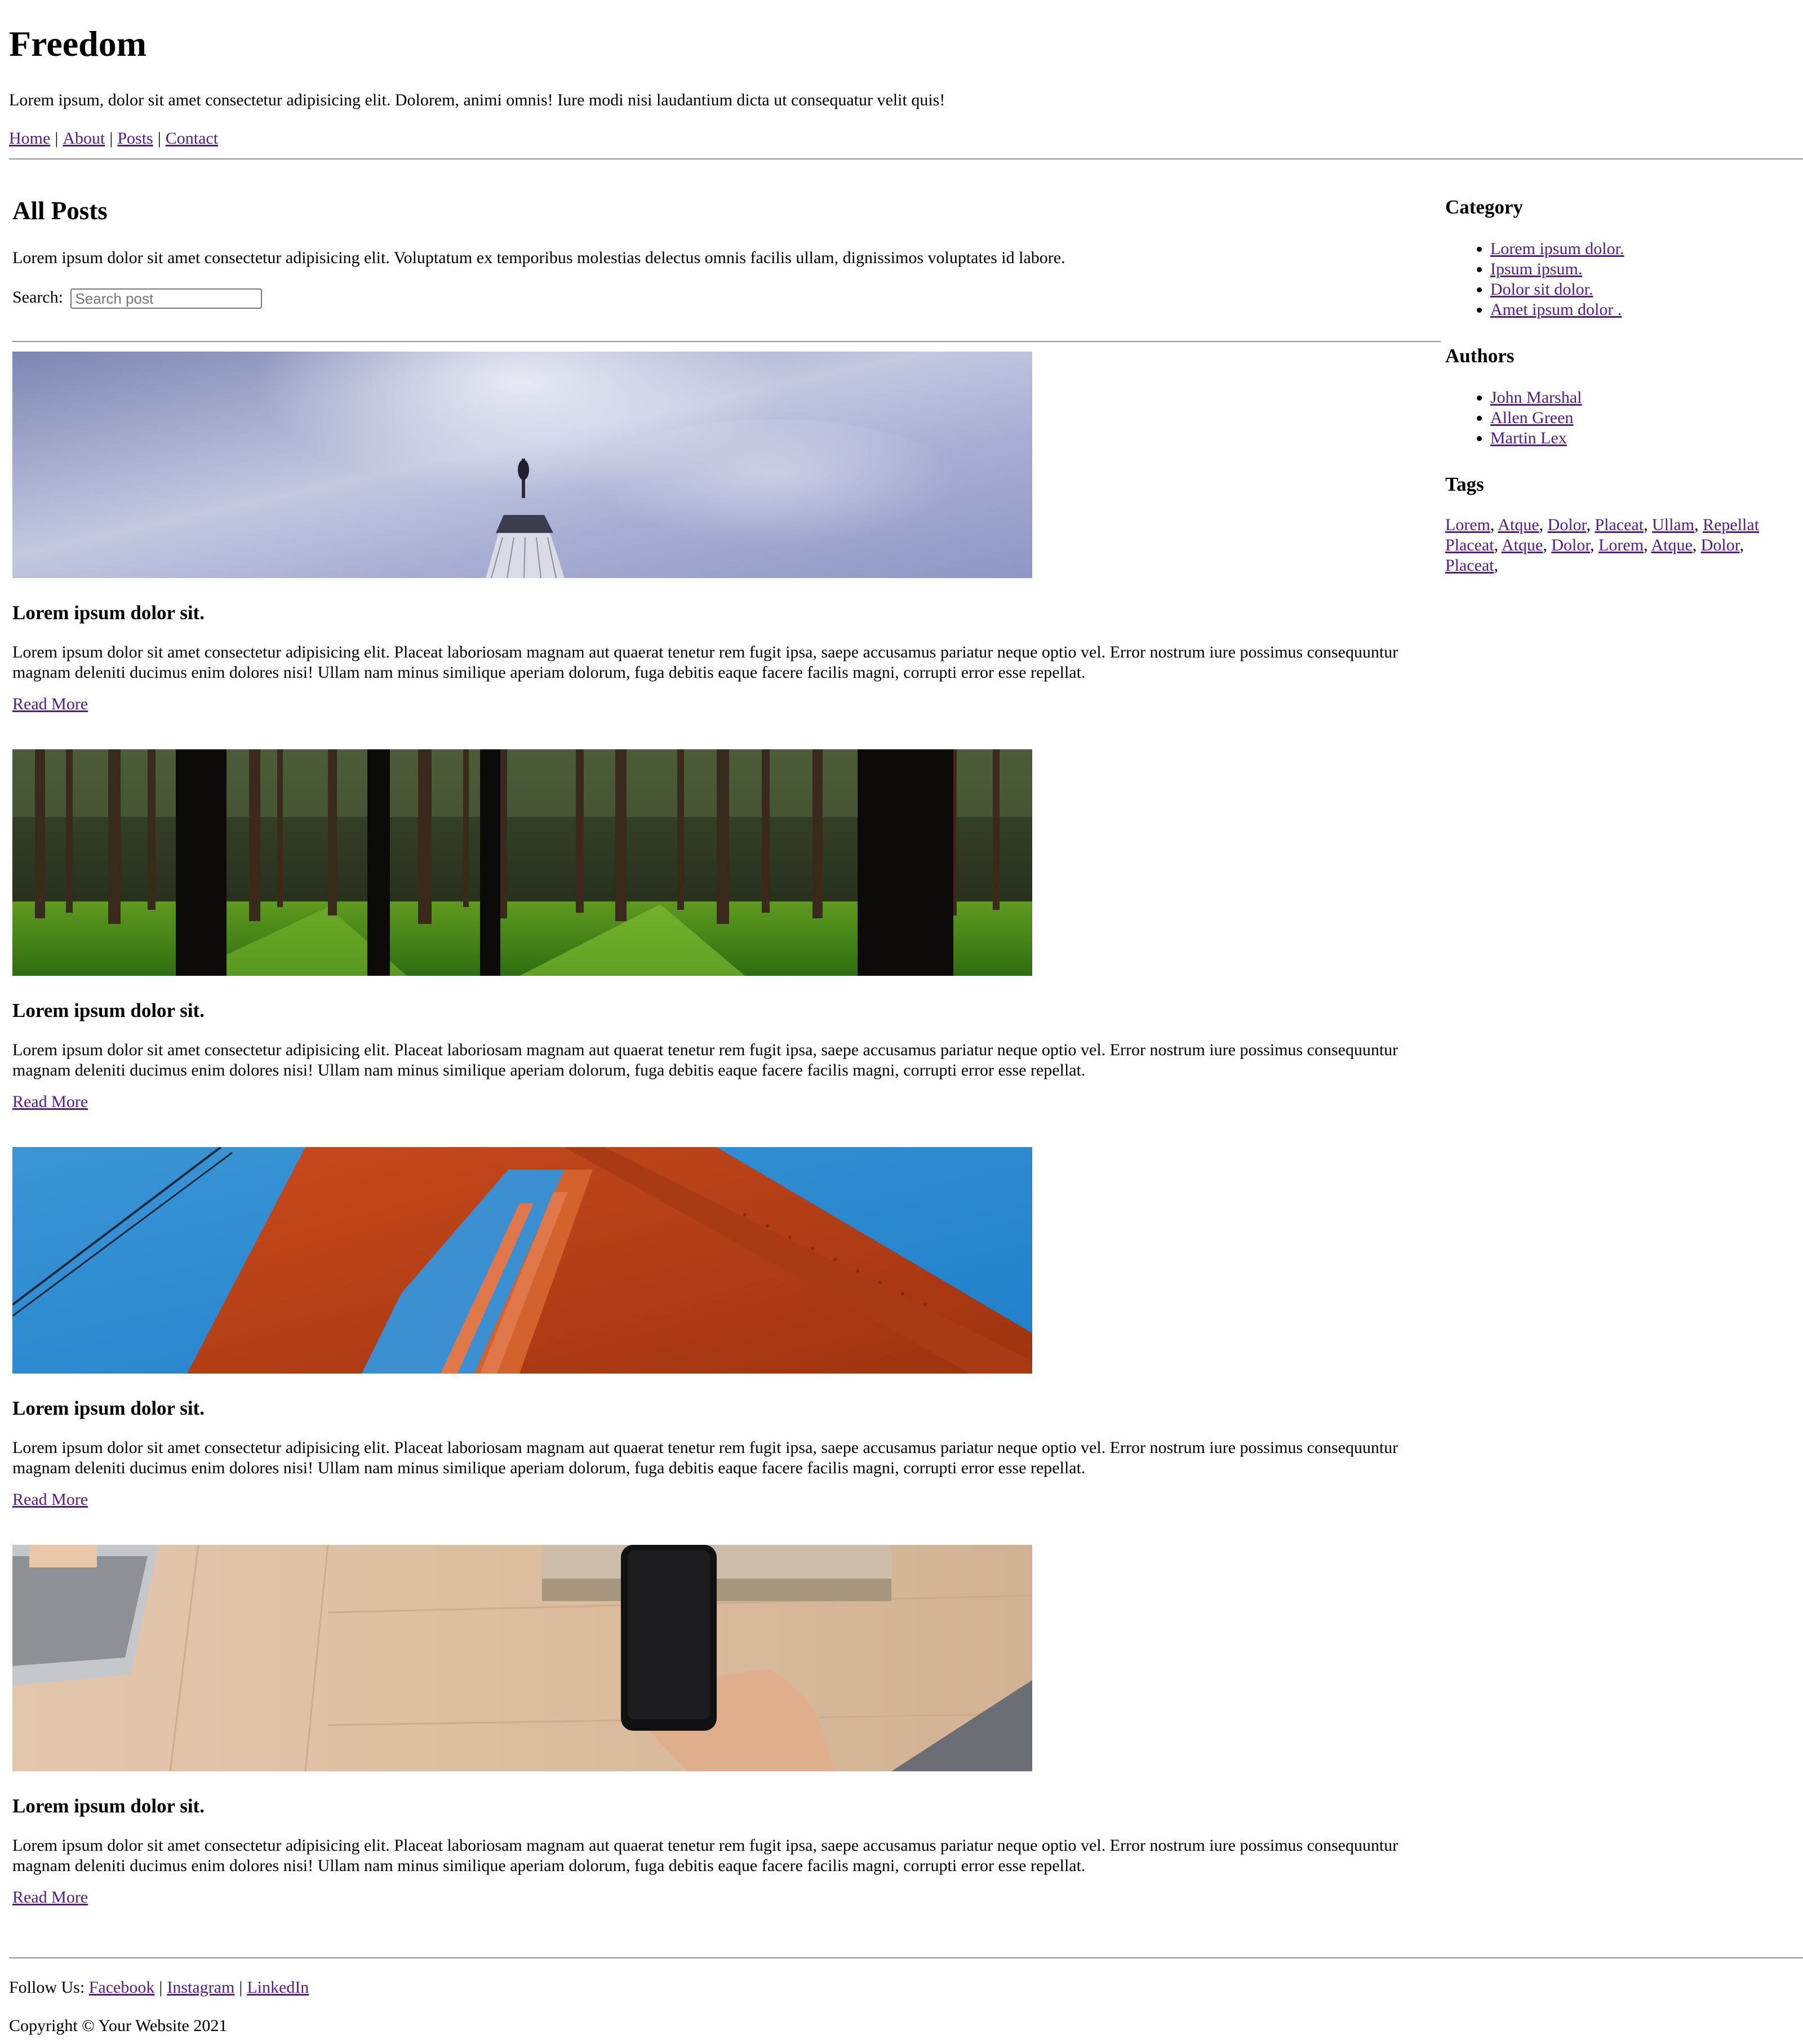  I want to click on category-item: Dolor sit dolor., so click(1557, 289).